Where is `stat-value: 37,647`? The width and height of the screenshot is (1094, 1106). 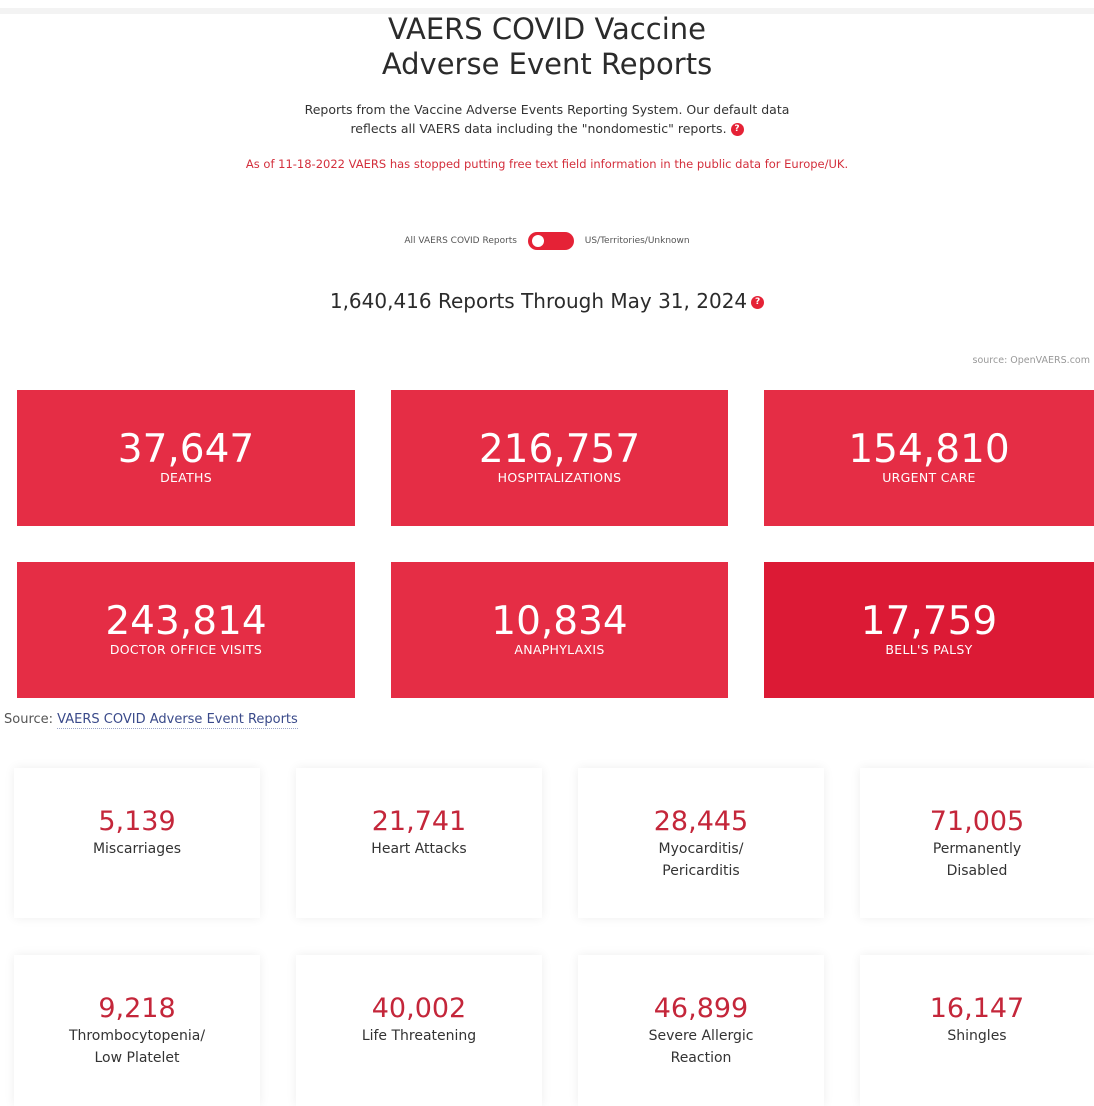 stat-value: 37,647 is located at coordinates (186, 449).